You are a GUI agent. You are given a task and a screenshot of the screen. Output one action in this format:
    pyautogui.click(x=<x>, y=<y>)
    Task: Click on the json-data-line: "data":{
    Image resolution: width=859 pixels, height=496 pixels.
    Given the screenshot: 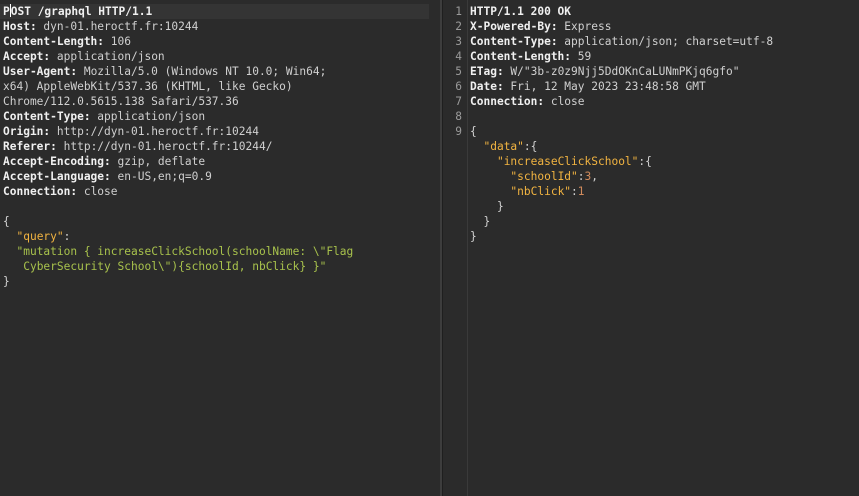 What is the action you would take?
    pyautogui.click(x=664, y=146)
    